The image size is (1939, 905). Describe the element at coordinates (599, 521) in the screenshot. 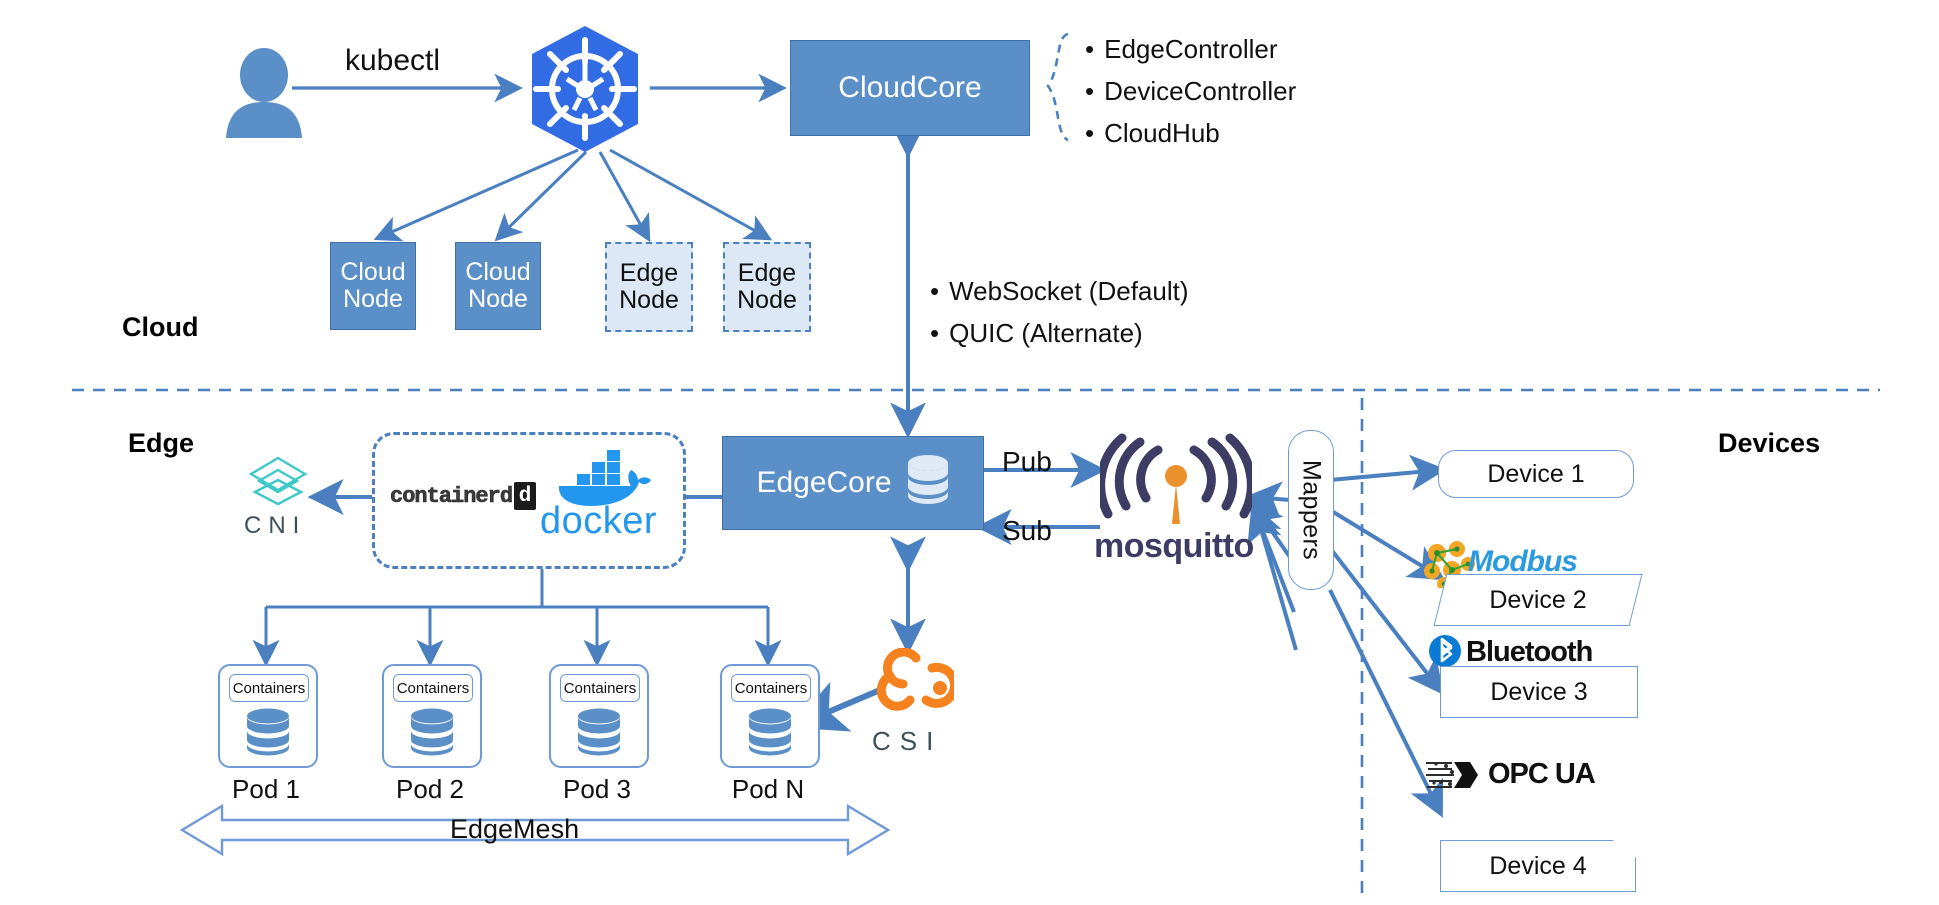

I see `docker-label: docker` at that location.